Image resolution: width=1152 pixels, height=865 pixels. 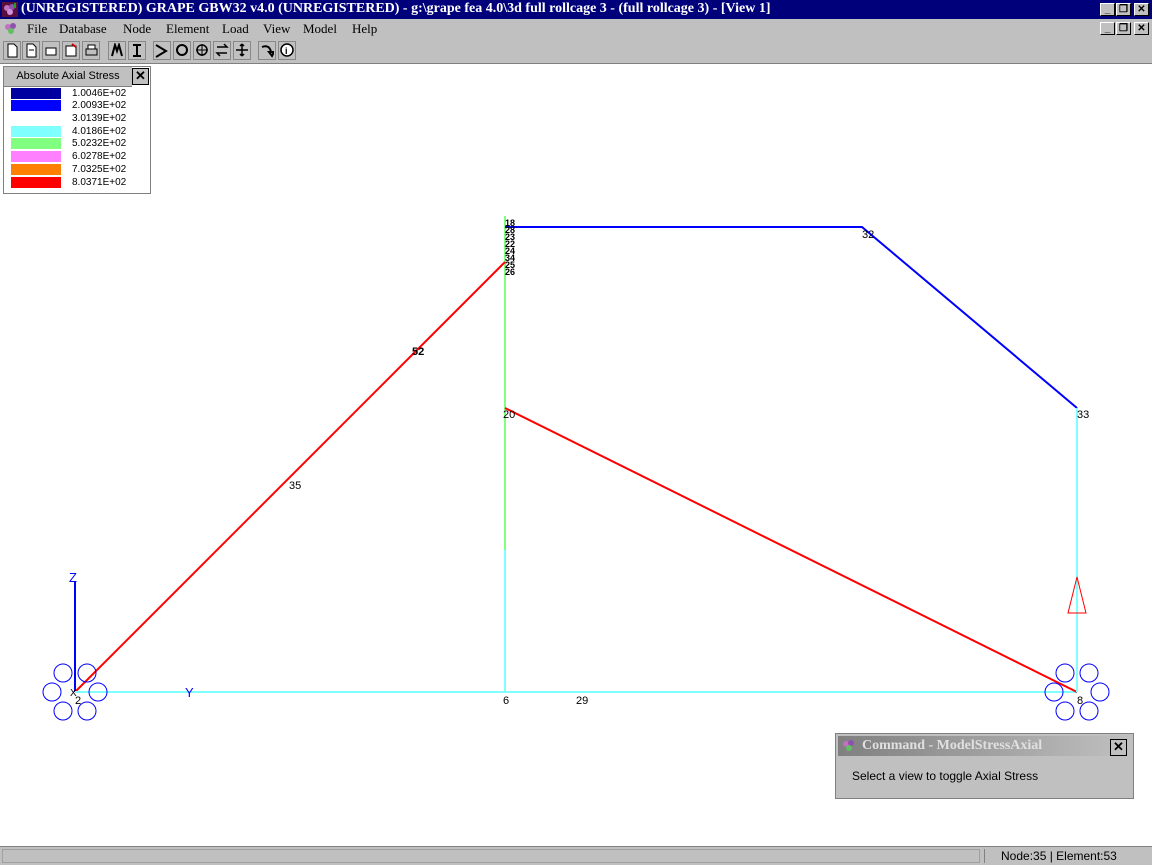 What do you see at coordinates (37, 29) in the screenshot?
I see `menu-file: File` at bounding box center [37, 29].